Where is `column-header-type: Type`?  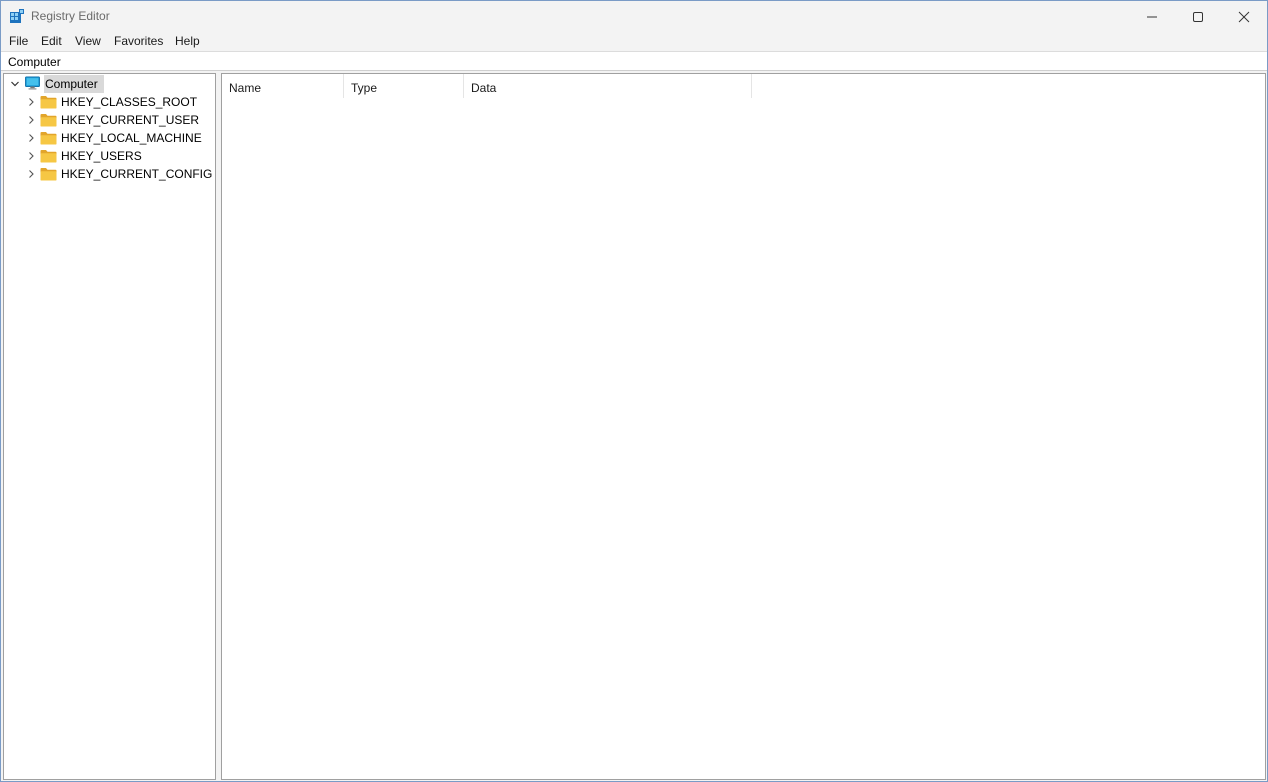
column-header-type: Type is located at coordinates (404, 86).